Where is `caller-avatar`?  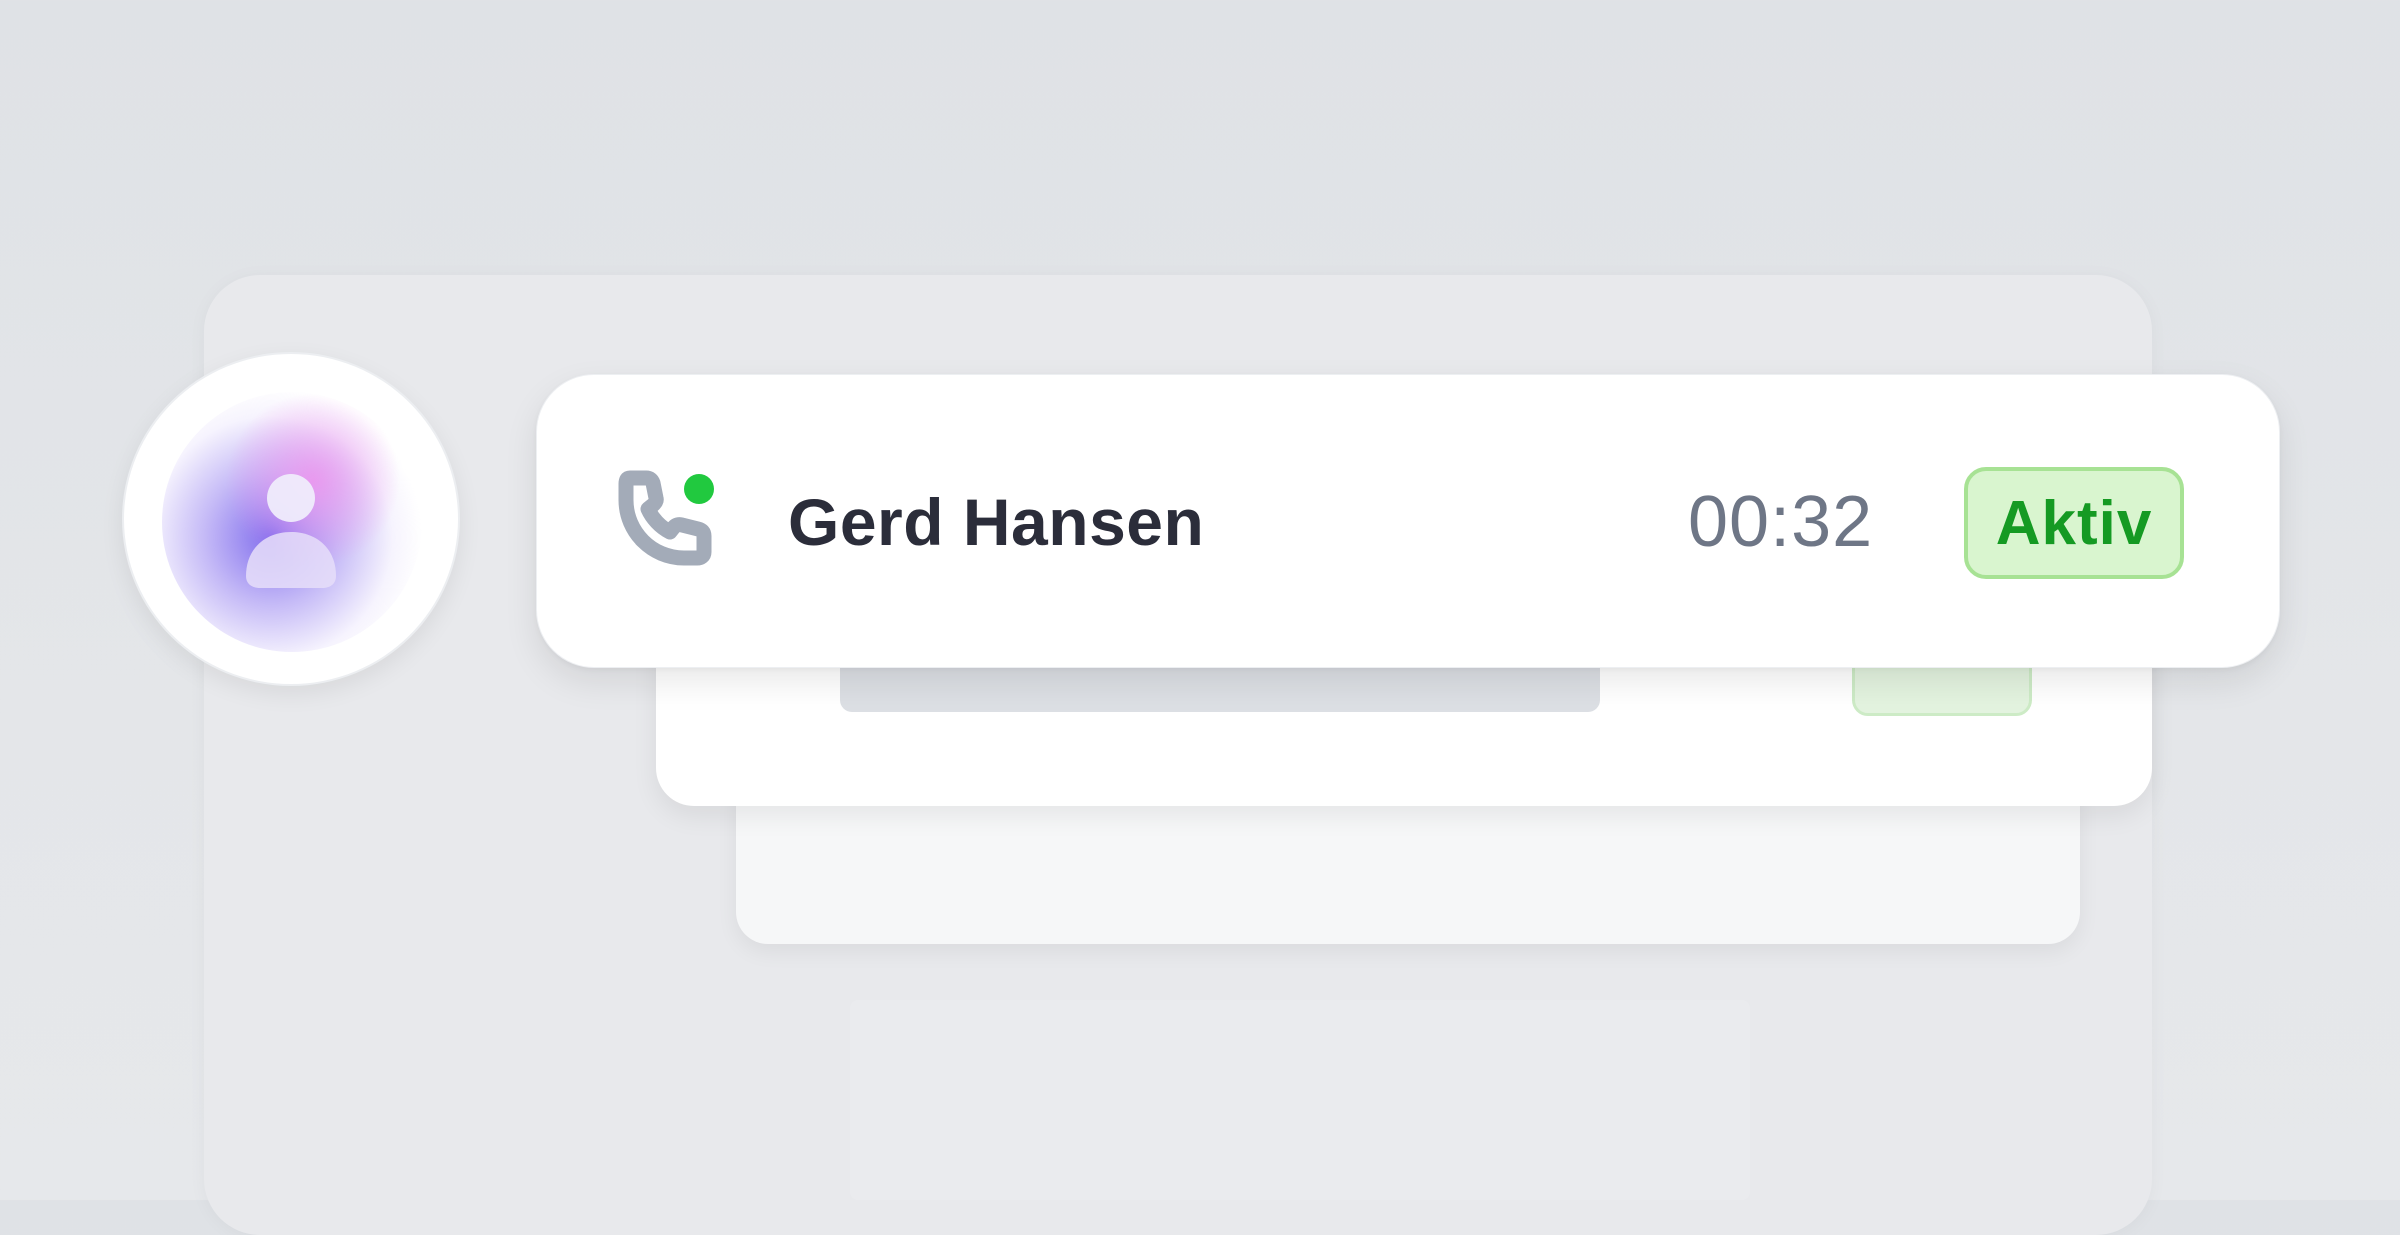
caller-avatar is located at coordinates (291, 519).